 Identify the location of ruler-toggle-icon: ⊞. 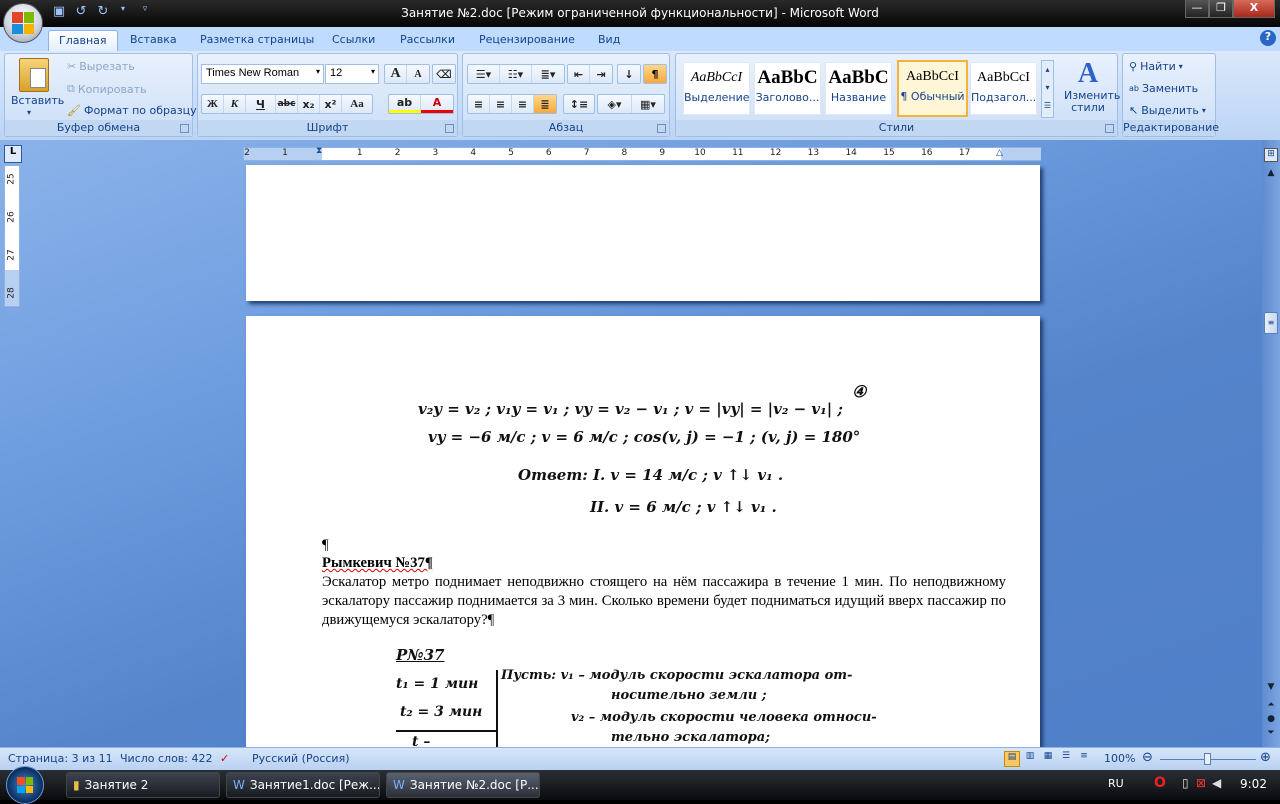
(1271, 155).